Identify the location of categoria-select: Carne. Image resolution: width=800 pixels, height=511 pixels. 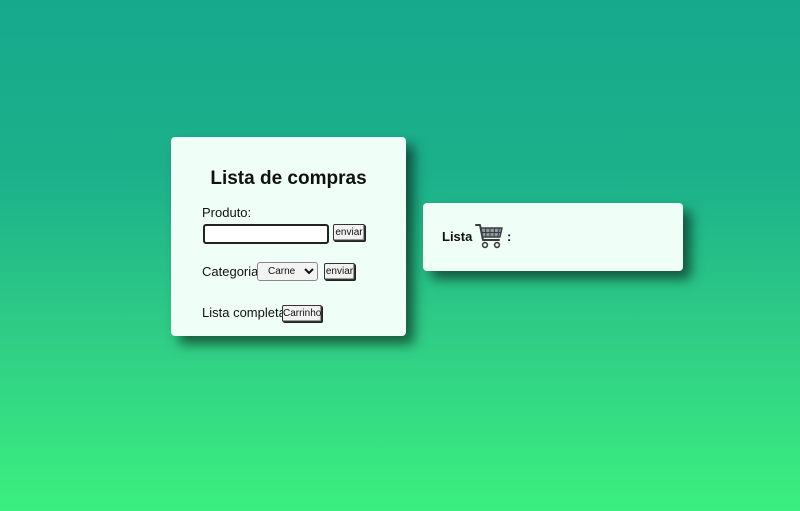
(287, 271).